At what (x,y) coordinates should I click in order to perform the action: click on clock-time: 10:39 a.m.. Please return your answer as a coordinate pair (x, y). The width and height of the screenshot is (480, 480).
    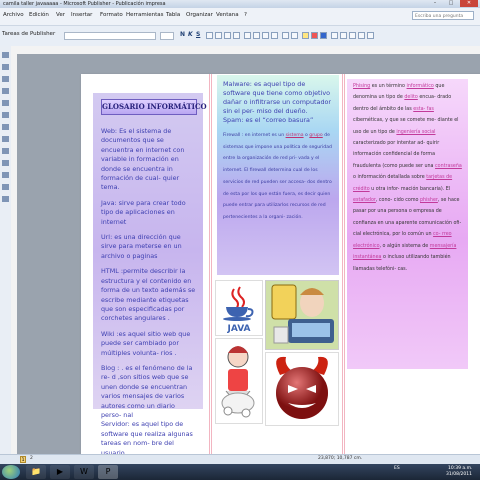
    Looking at the image, I should click on (460, 468).